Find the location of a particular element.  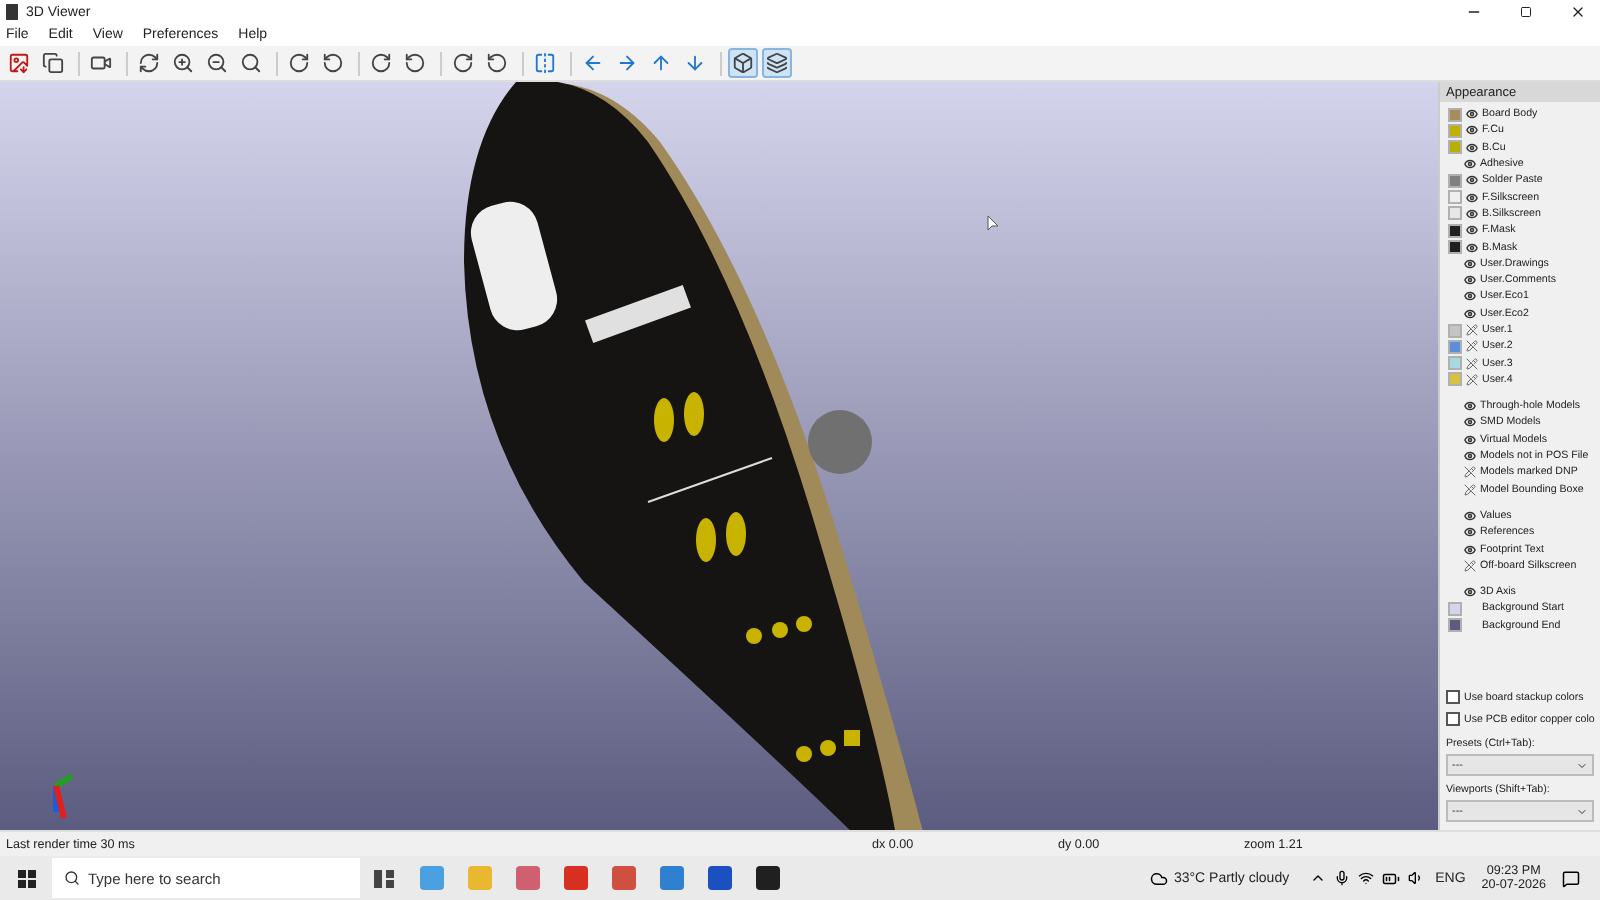

app-icon is located at coordinates (12, 12).